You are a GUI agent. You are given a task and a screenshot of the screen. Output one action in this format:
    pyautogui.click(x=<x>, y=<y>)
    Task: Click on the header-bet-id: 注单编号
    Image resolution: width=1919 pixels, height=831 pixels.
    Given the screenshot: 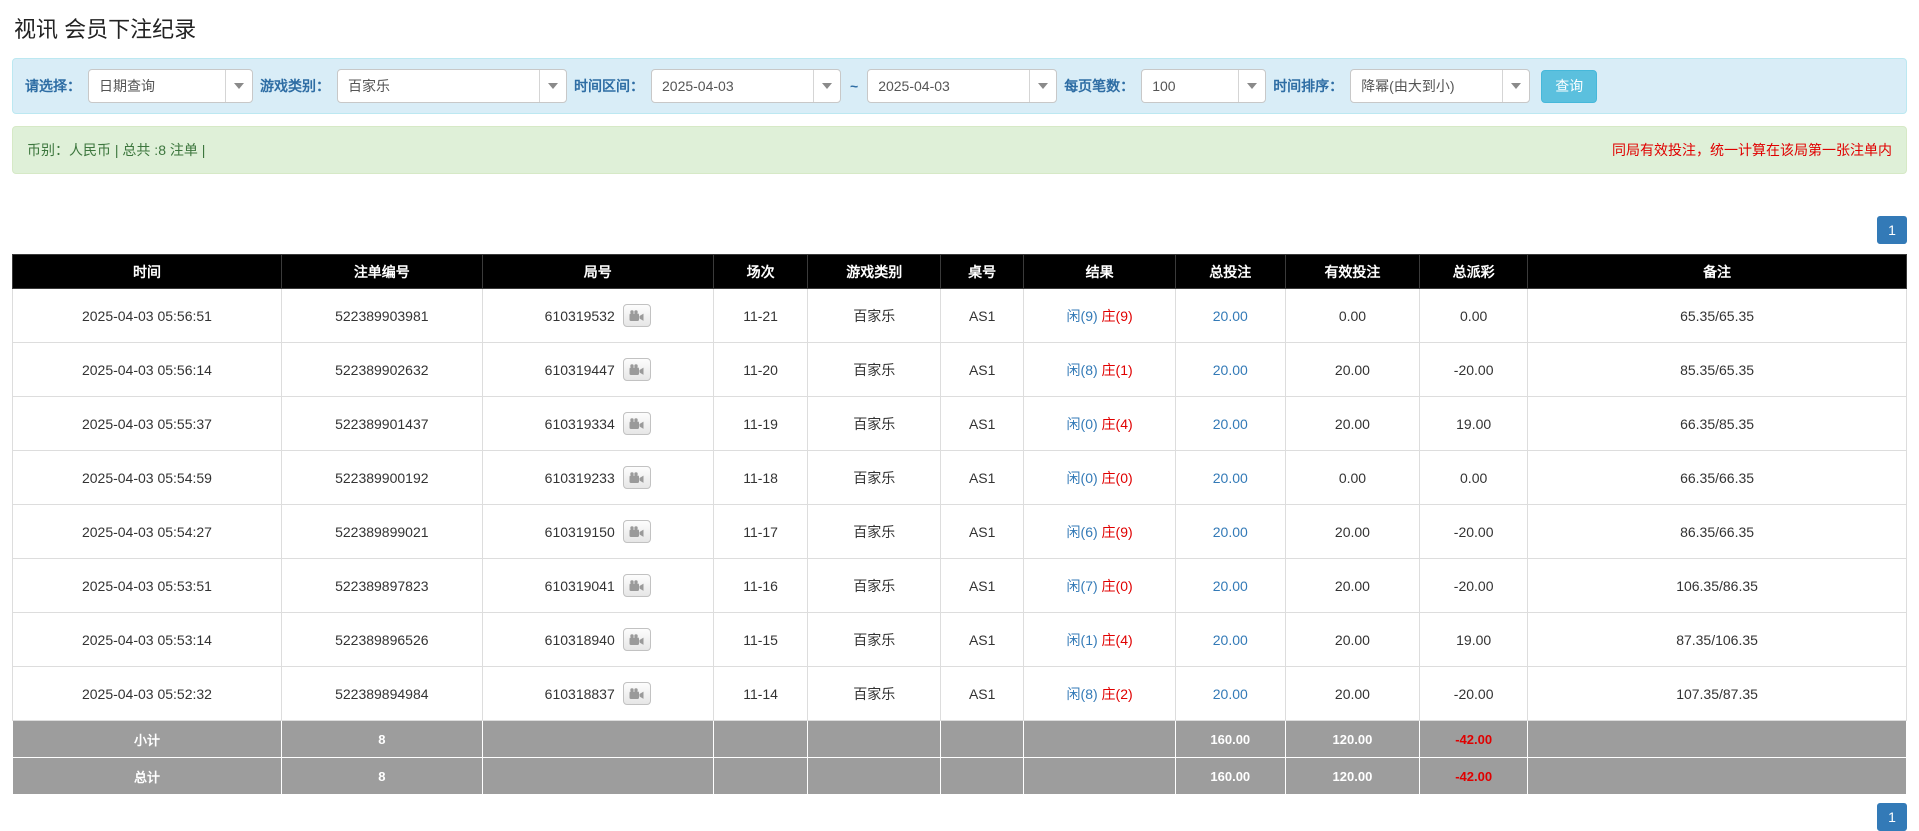 What is the action you would take?
    pyautogui.click(x=381, y=271)
    